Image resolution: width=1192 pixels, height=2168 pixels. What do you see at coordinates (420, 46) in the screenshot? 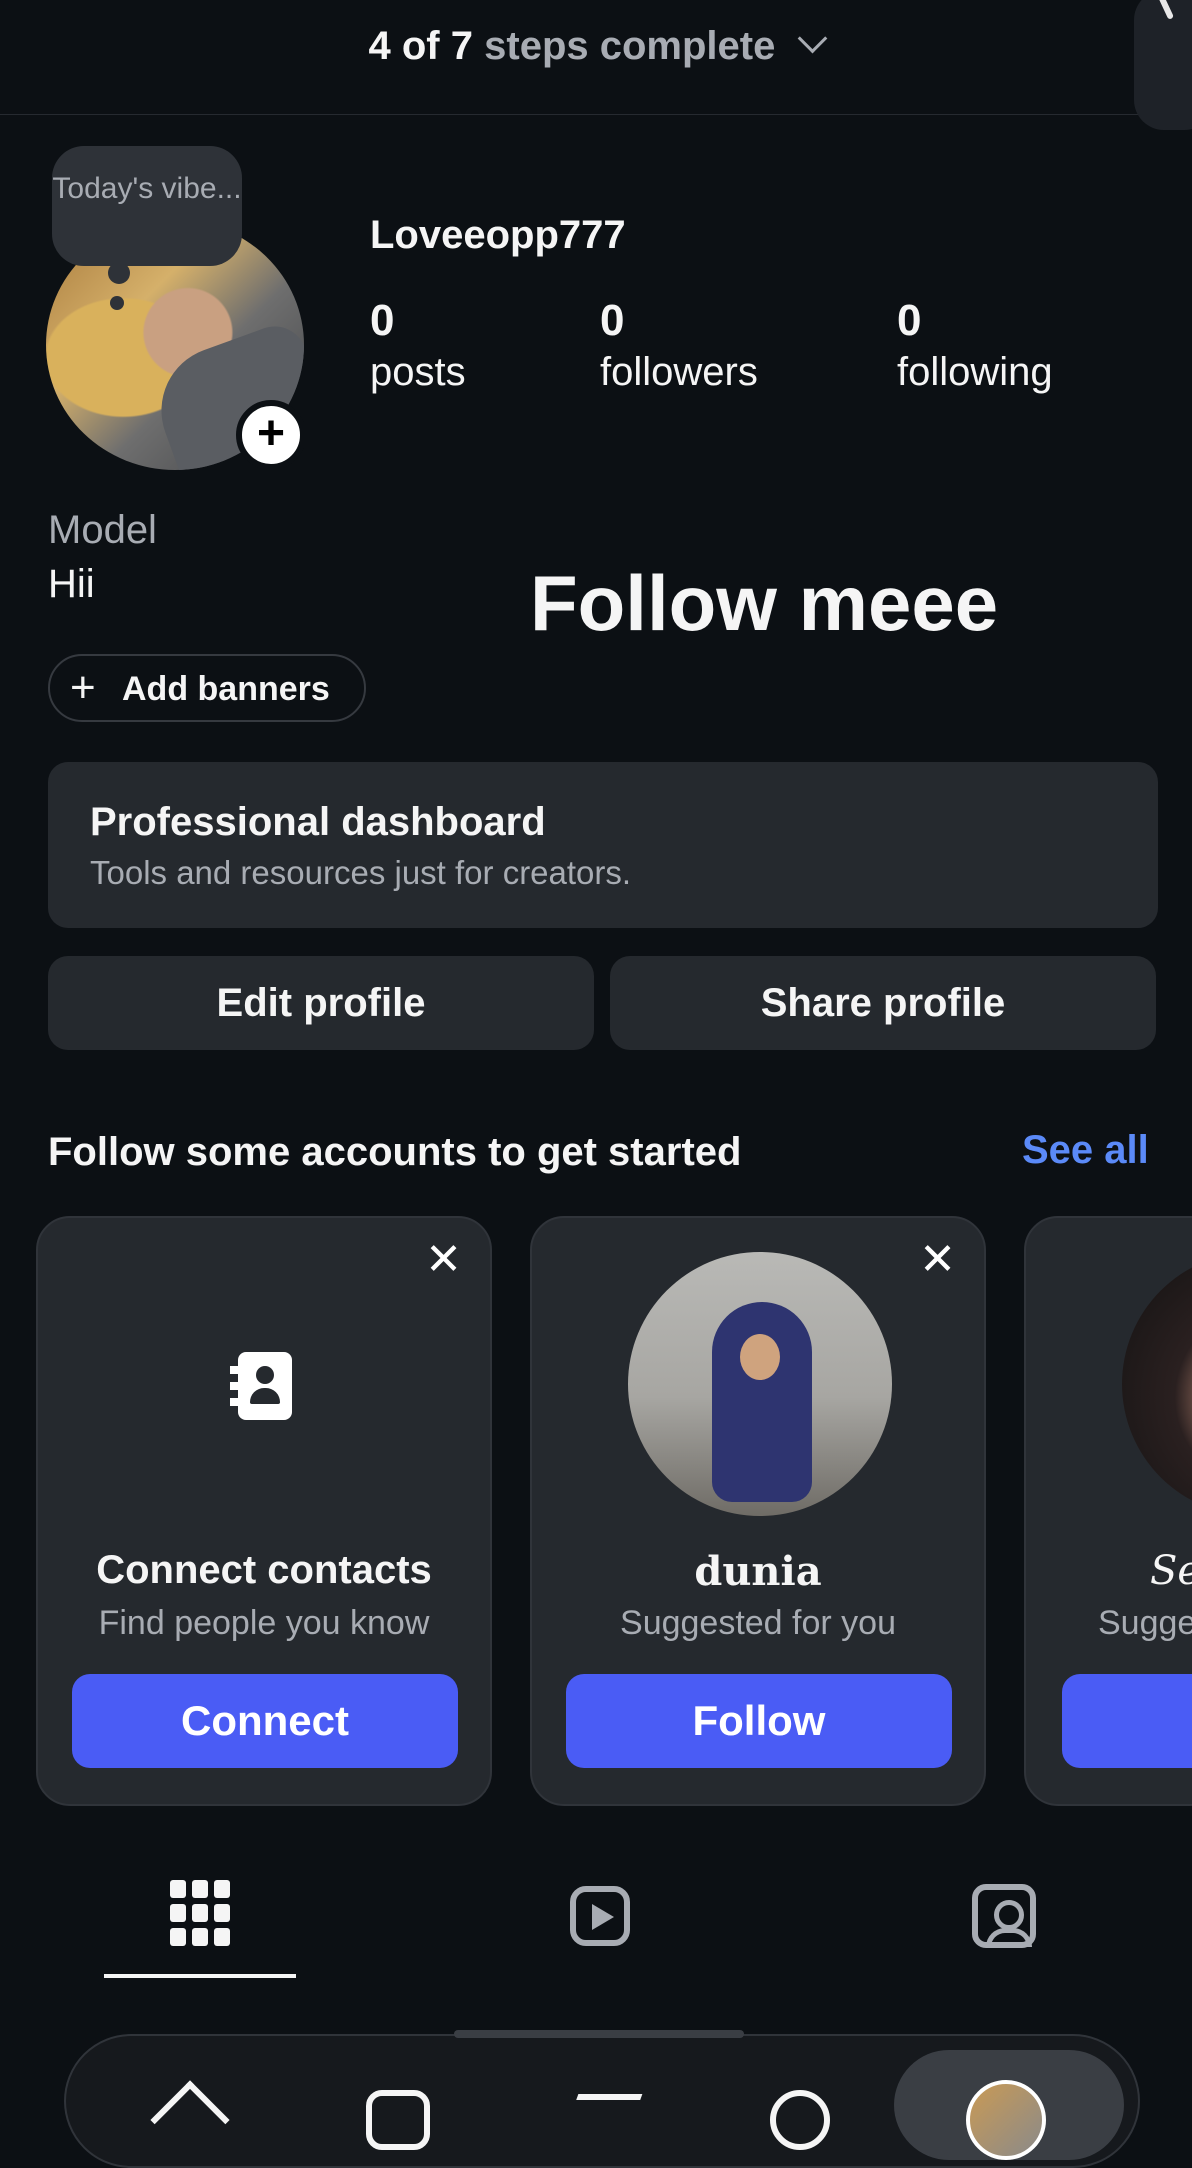
I see `steps-done: 4 of 7` at bounding box center [420, 46].